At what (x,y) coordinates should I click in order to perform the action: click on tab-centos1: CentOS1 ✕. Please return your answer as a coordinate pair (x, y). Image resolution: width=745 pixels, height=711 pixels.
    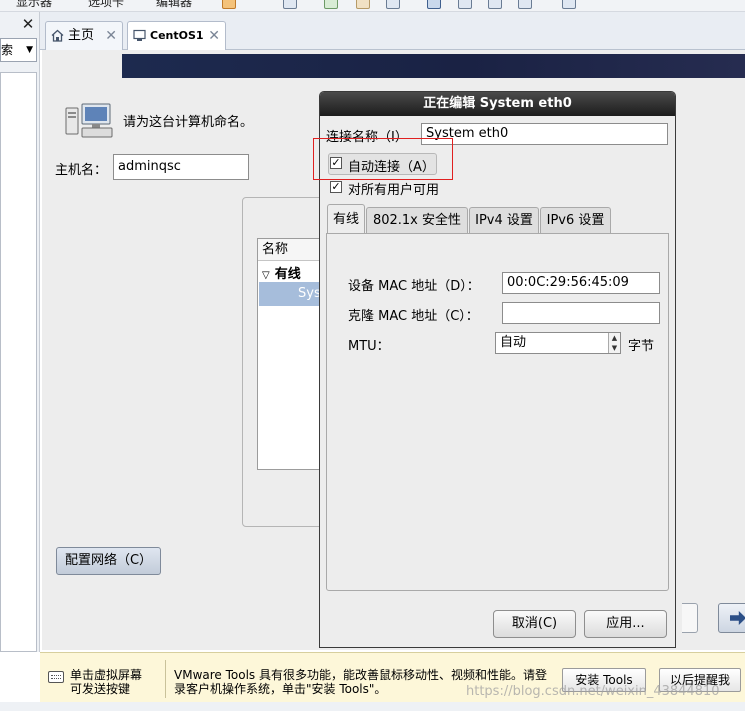
    Looking at the image, I should click on (176, 36).